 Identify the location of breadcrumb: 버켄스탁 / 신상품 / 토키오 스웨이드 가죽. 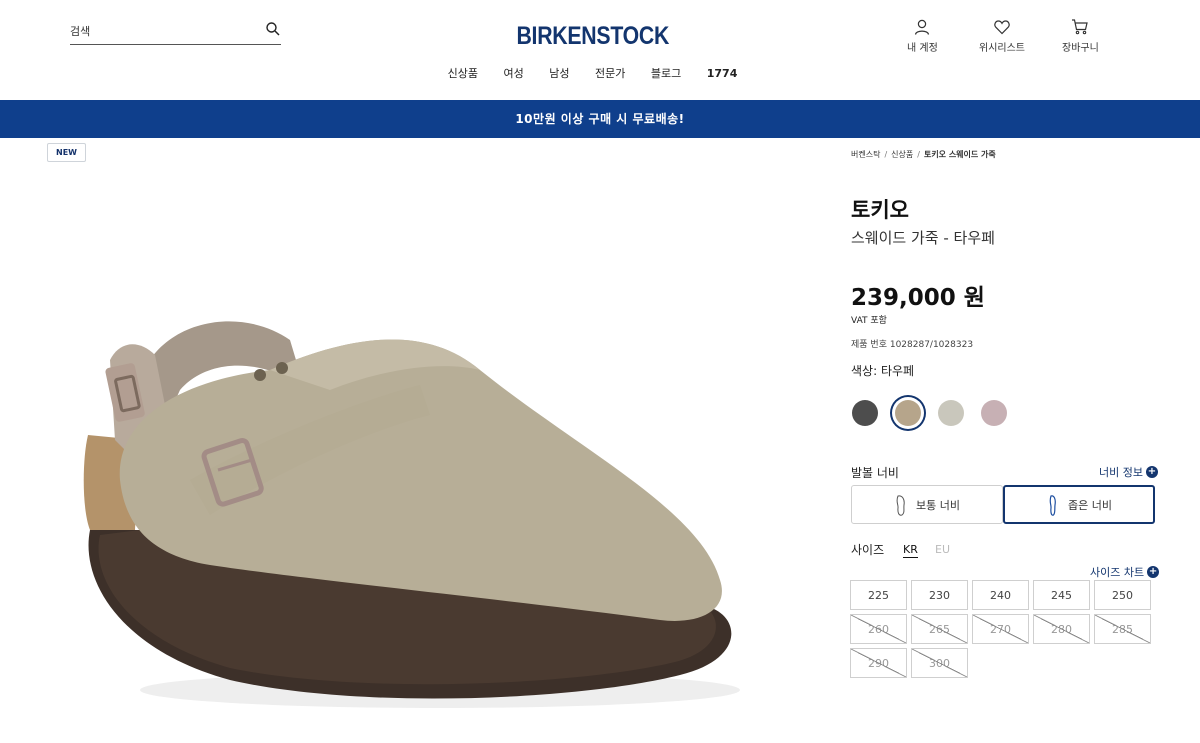
(923, 154).